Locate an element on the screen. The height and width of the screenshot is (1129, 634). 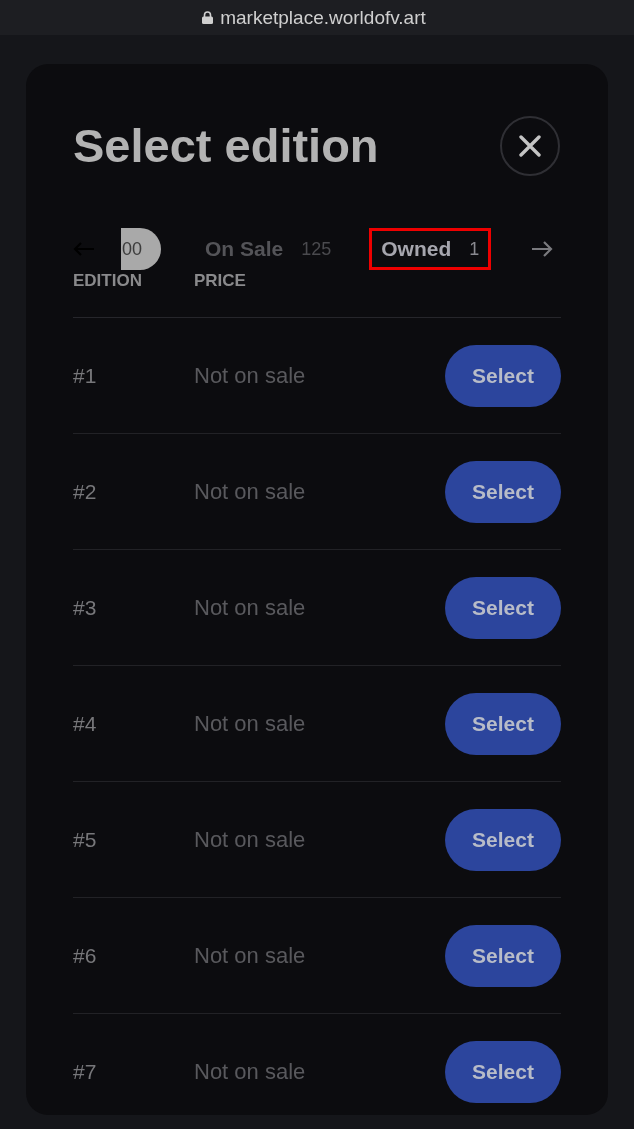
edition-number: #4 is located at coordinates (85, 723).